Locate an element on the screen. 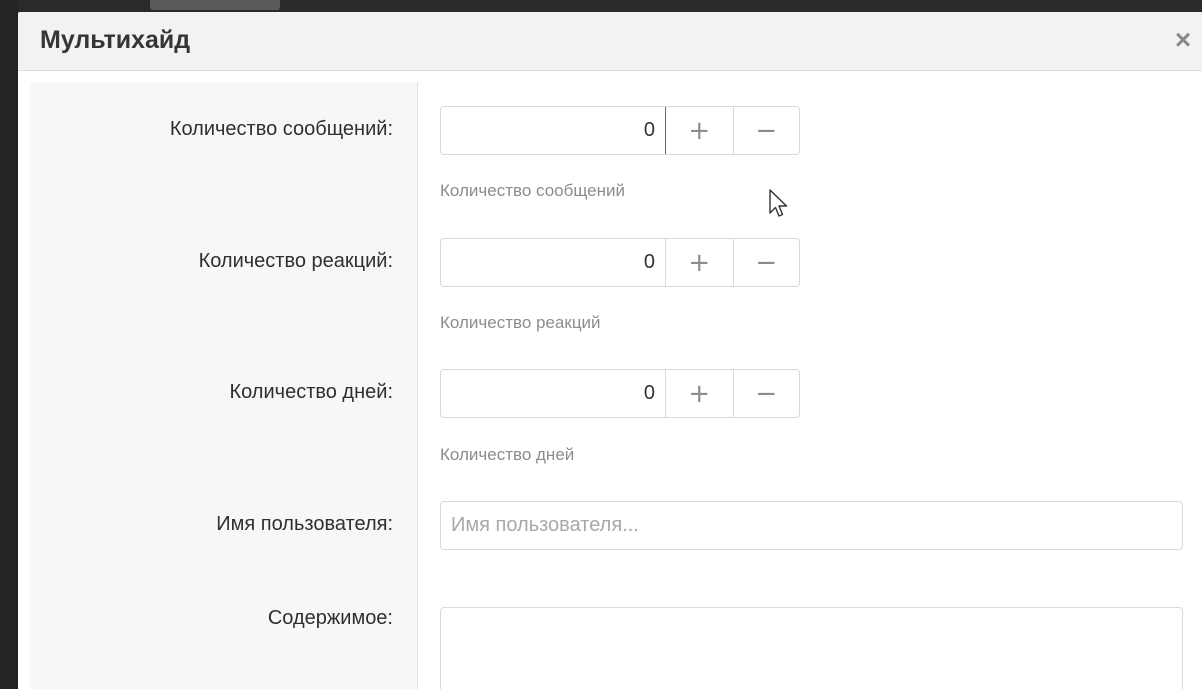 The height and width of the screenshot is (689, 1202). reactions-count-stepper: + − is located at coordinates (620, 262).